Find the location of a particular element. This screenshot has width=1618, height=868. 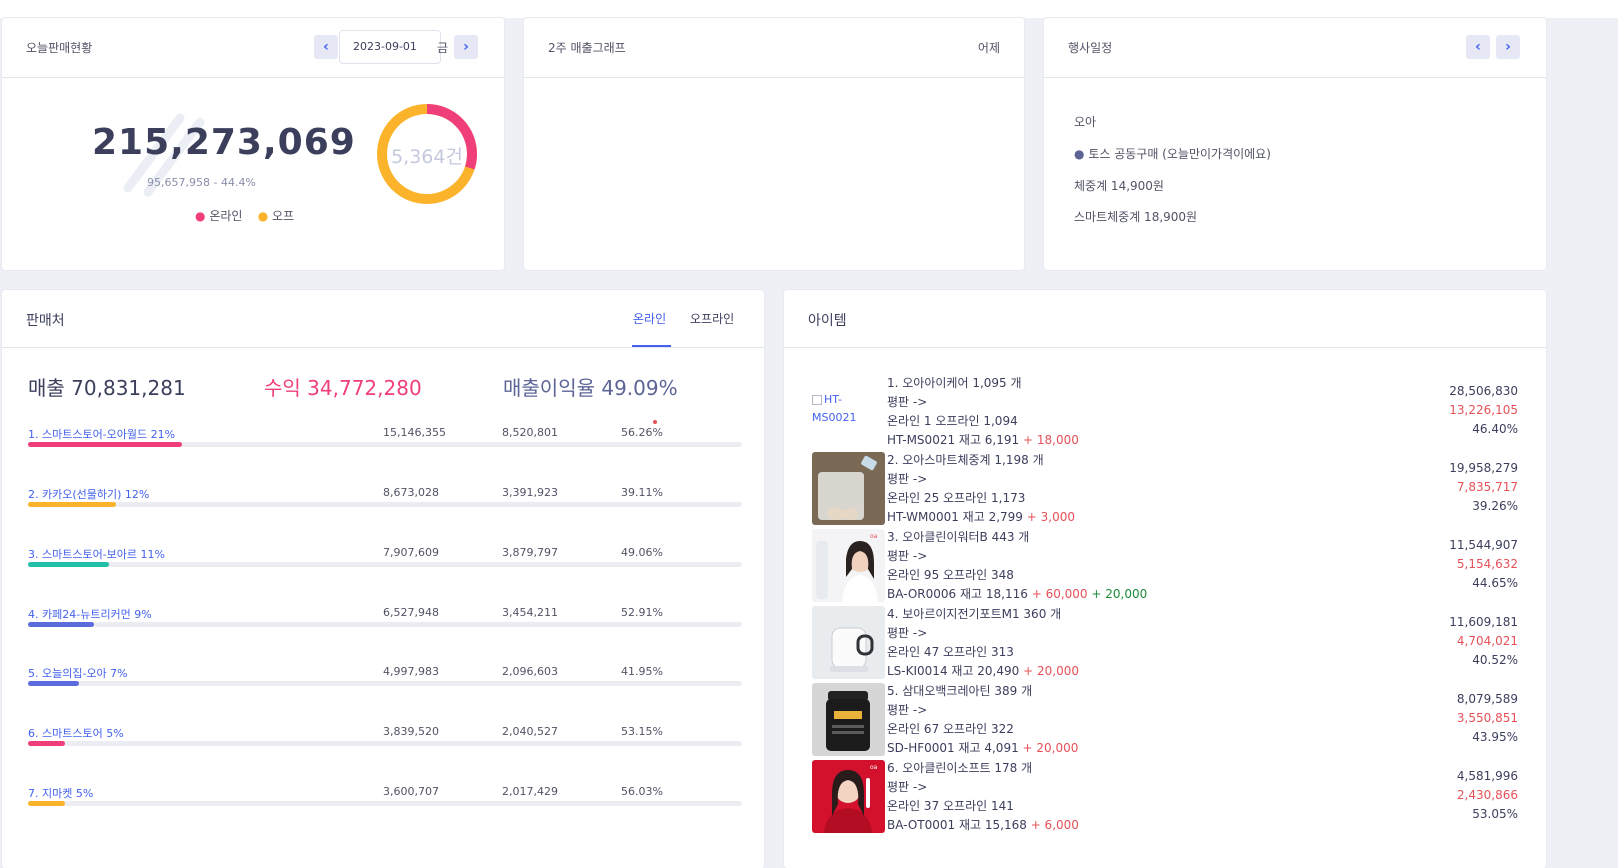

seller-name: 7. 지마켓 5% is located at coordinates (60, 793).